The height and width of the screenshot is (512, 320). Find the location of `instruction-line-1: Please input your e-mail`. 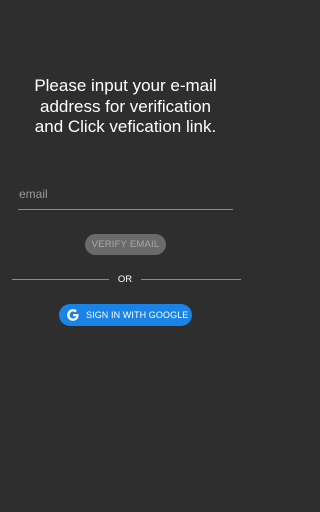

instruction-line-1: Please input your e-mail is located at coordinates (125, 85).